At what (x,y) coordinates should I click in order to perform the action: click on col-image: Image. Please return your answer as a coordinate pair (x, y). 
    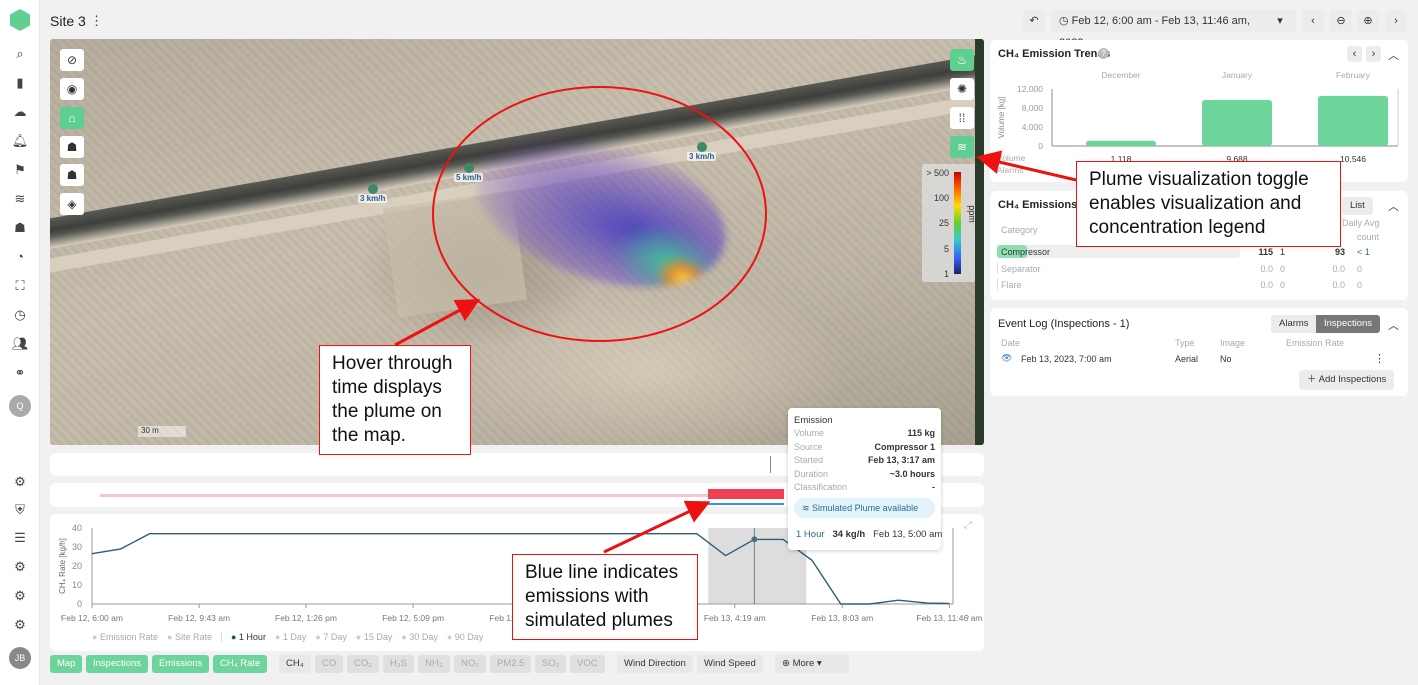
    Looking at the image, I should click on (1233, 343).